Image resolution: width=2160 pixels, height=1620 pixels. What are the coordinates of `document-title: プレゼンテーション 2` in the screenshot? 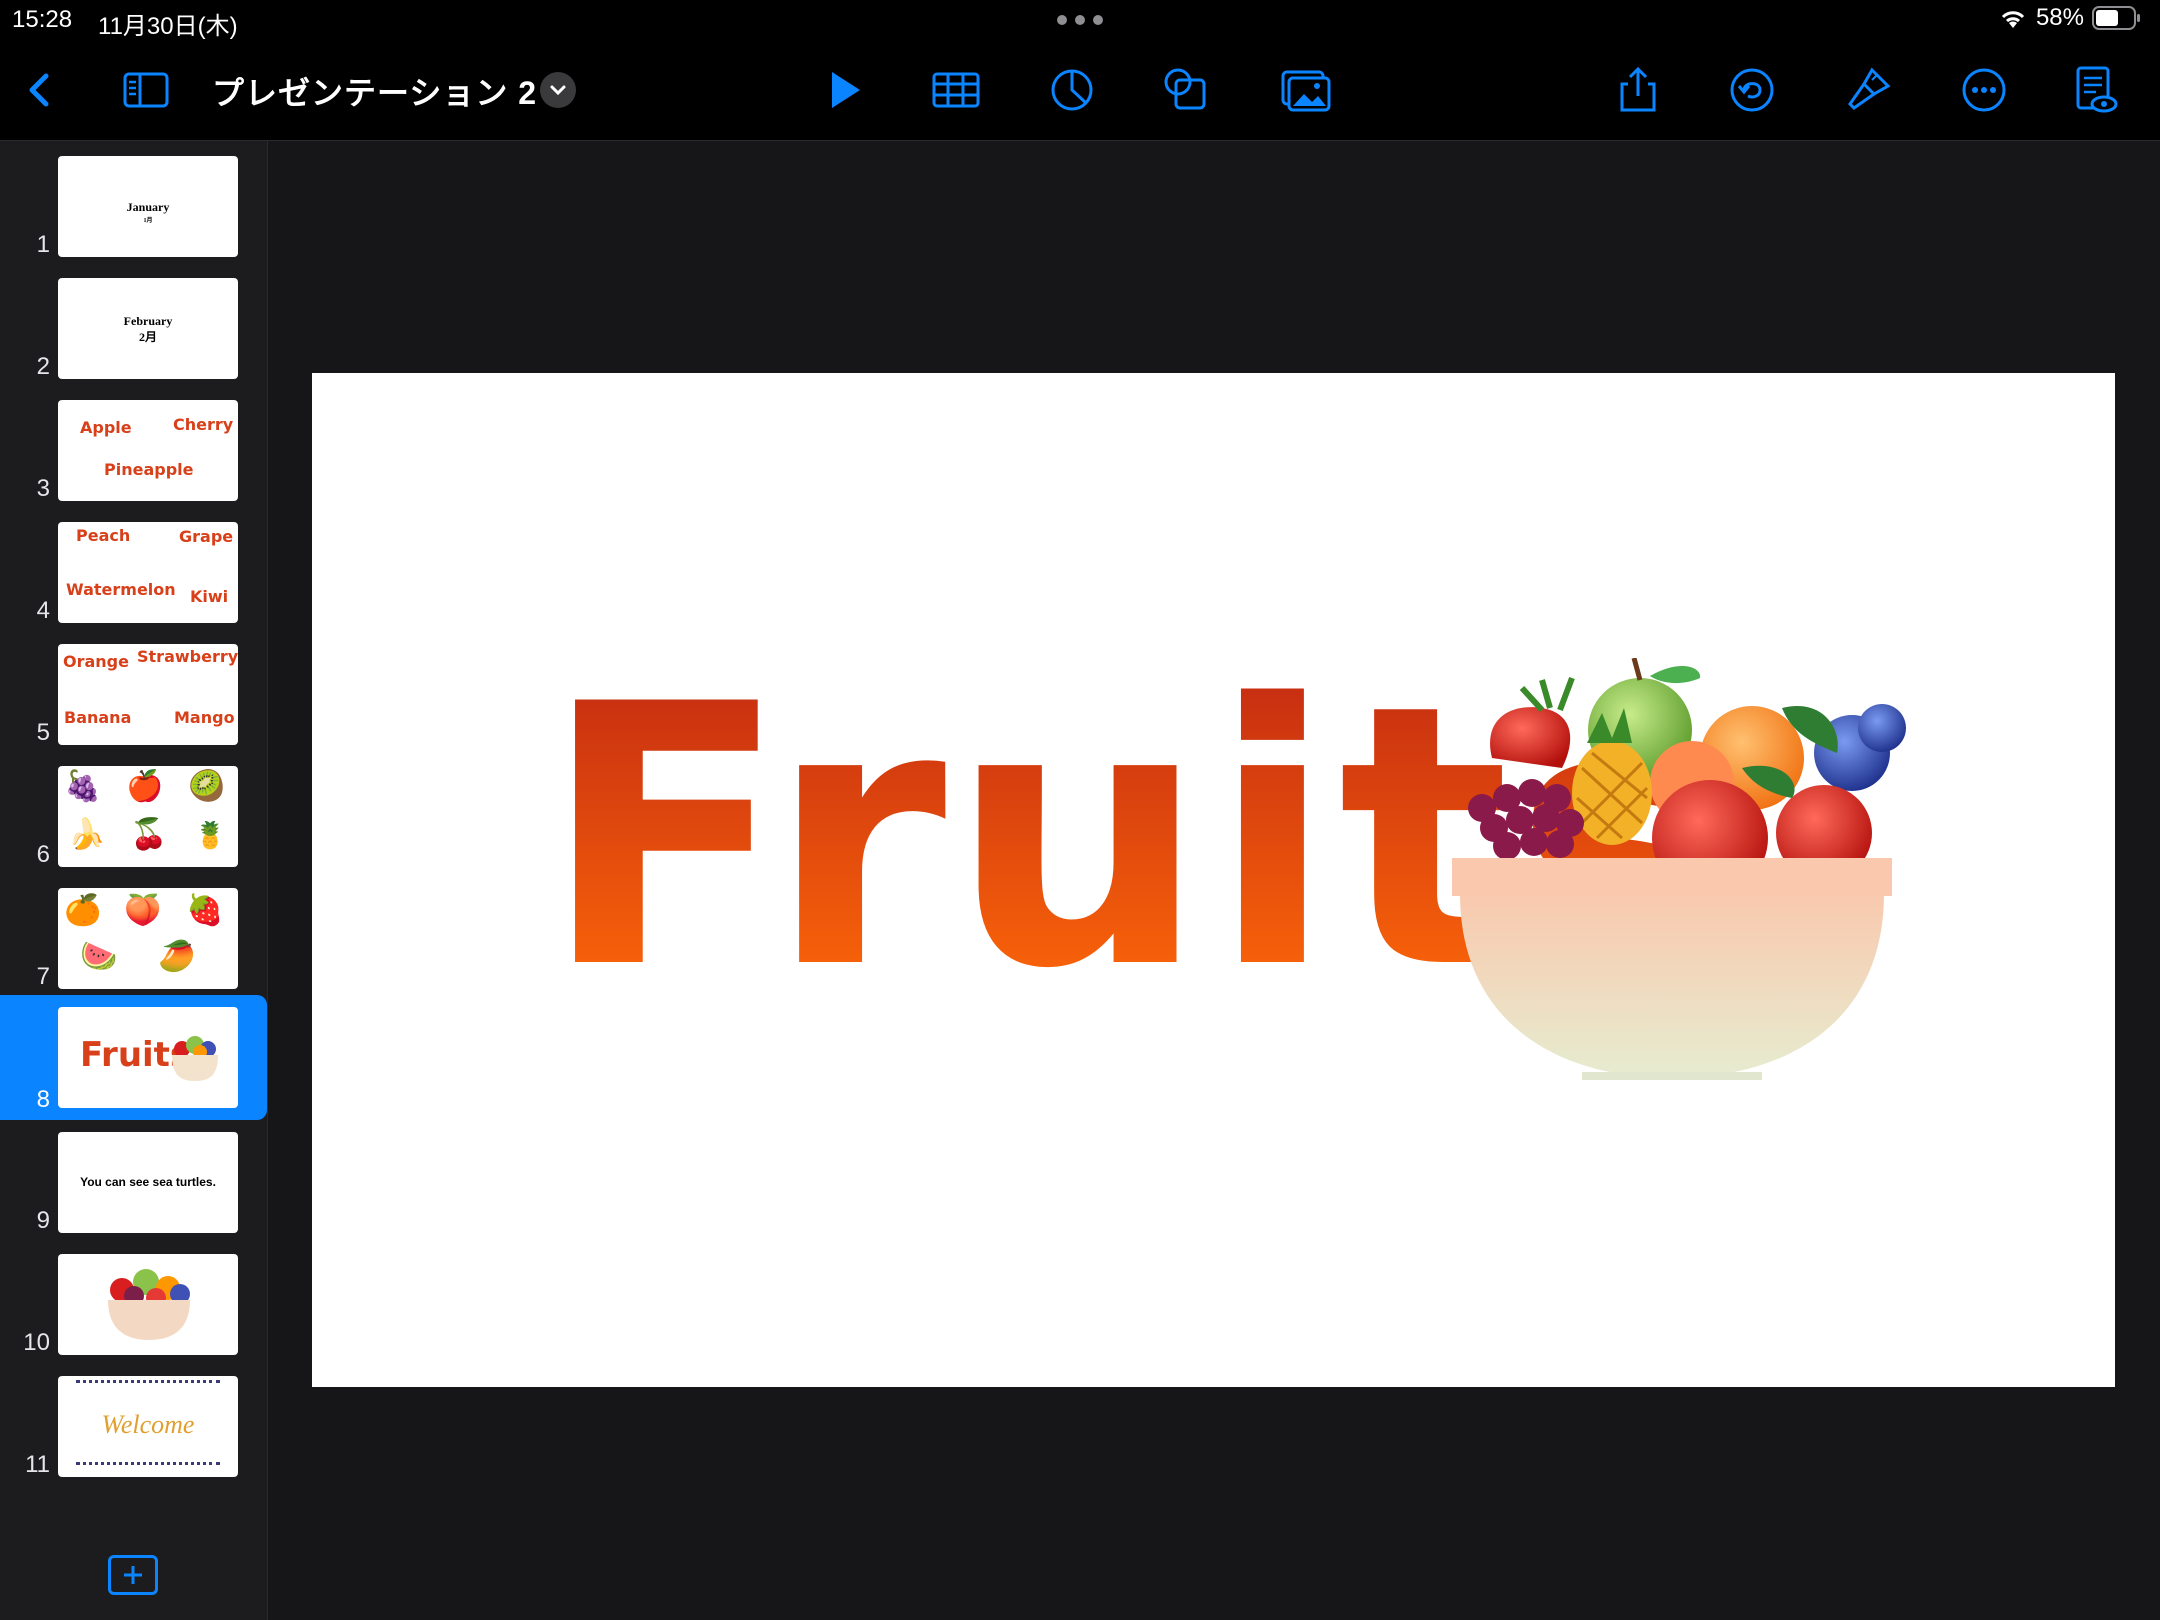 It's located at (374, 91).